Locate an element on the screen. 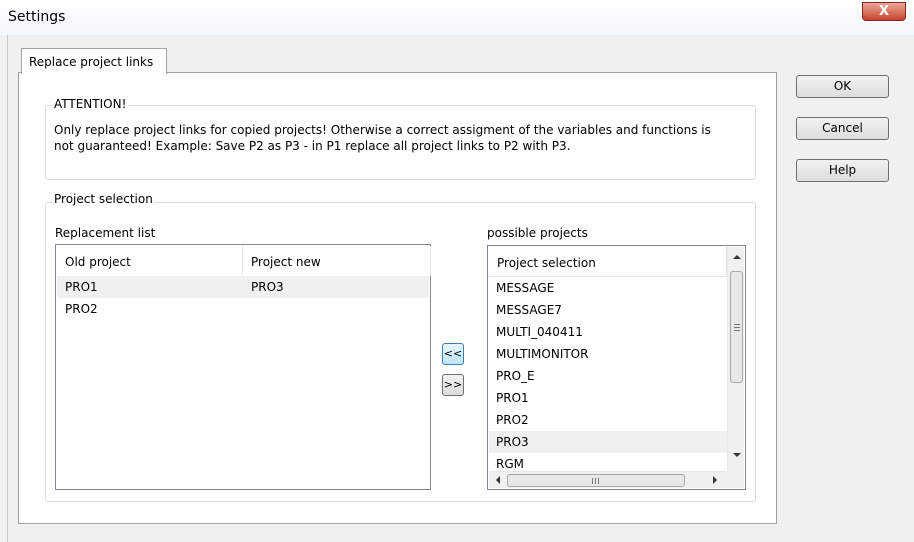 This screenshot has height=542, width=914. window-left-border-line is located at coordinates (7, 288).